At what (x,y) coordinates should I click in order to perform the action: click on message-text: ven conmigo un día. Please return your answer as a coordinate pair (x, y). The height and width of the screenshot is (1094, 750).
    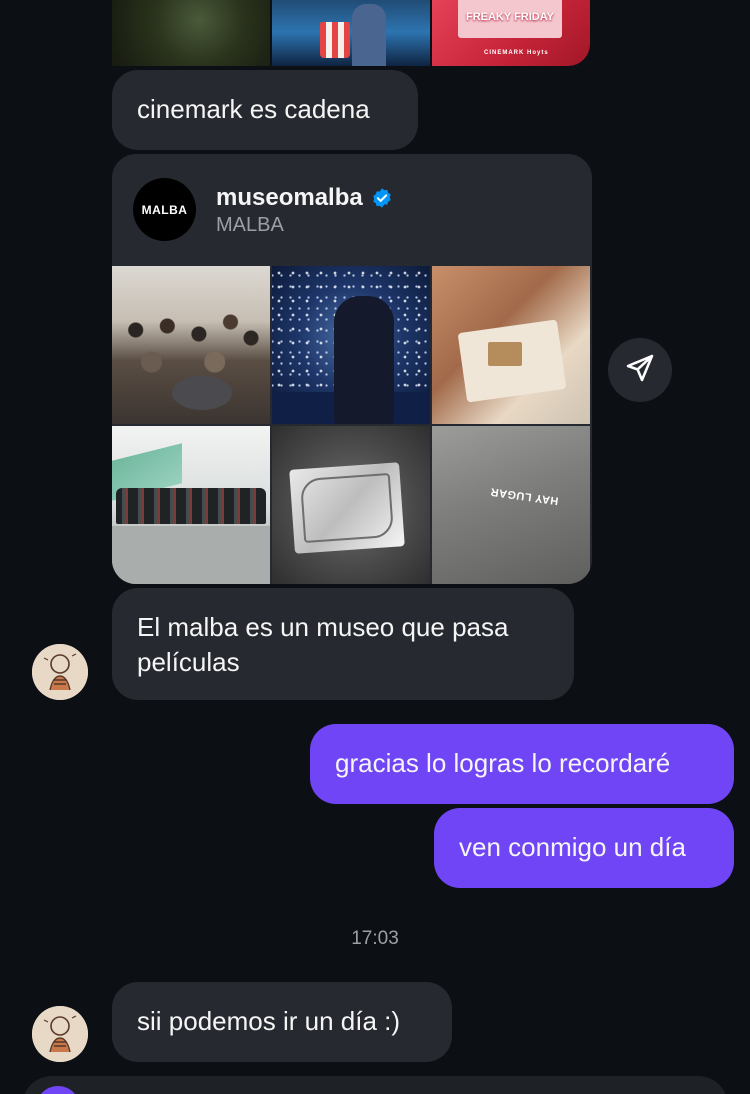
    Looking at the image, I should click on (572, 847).